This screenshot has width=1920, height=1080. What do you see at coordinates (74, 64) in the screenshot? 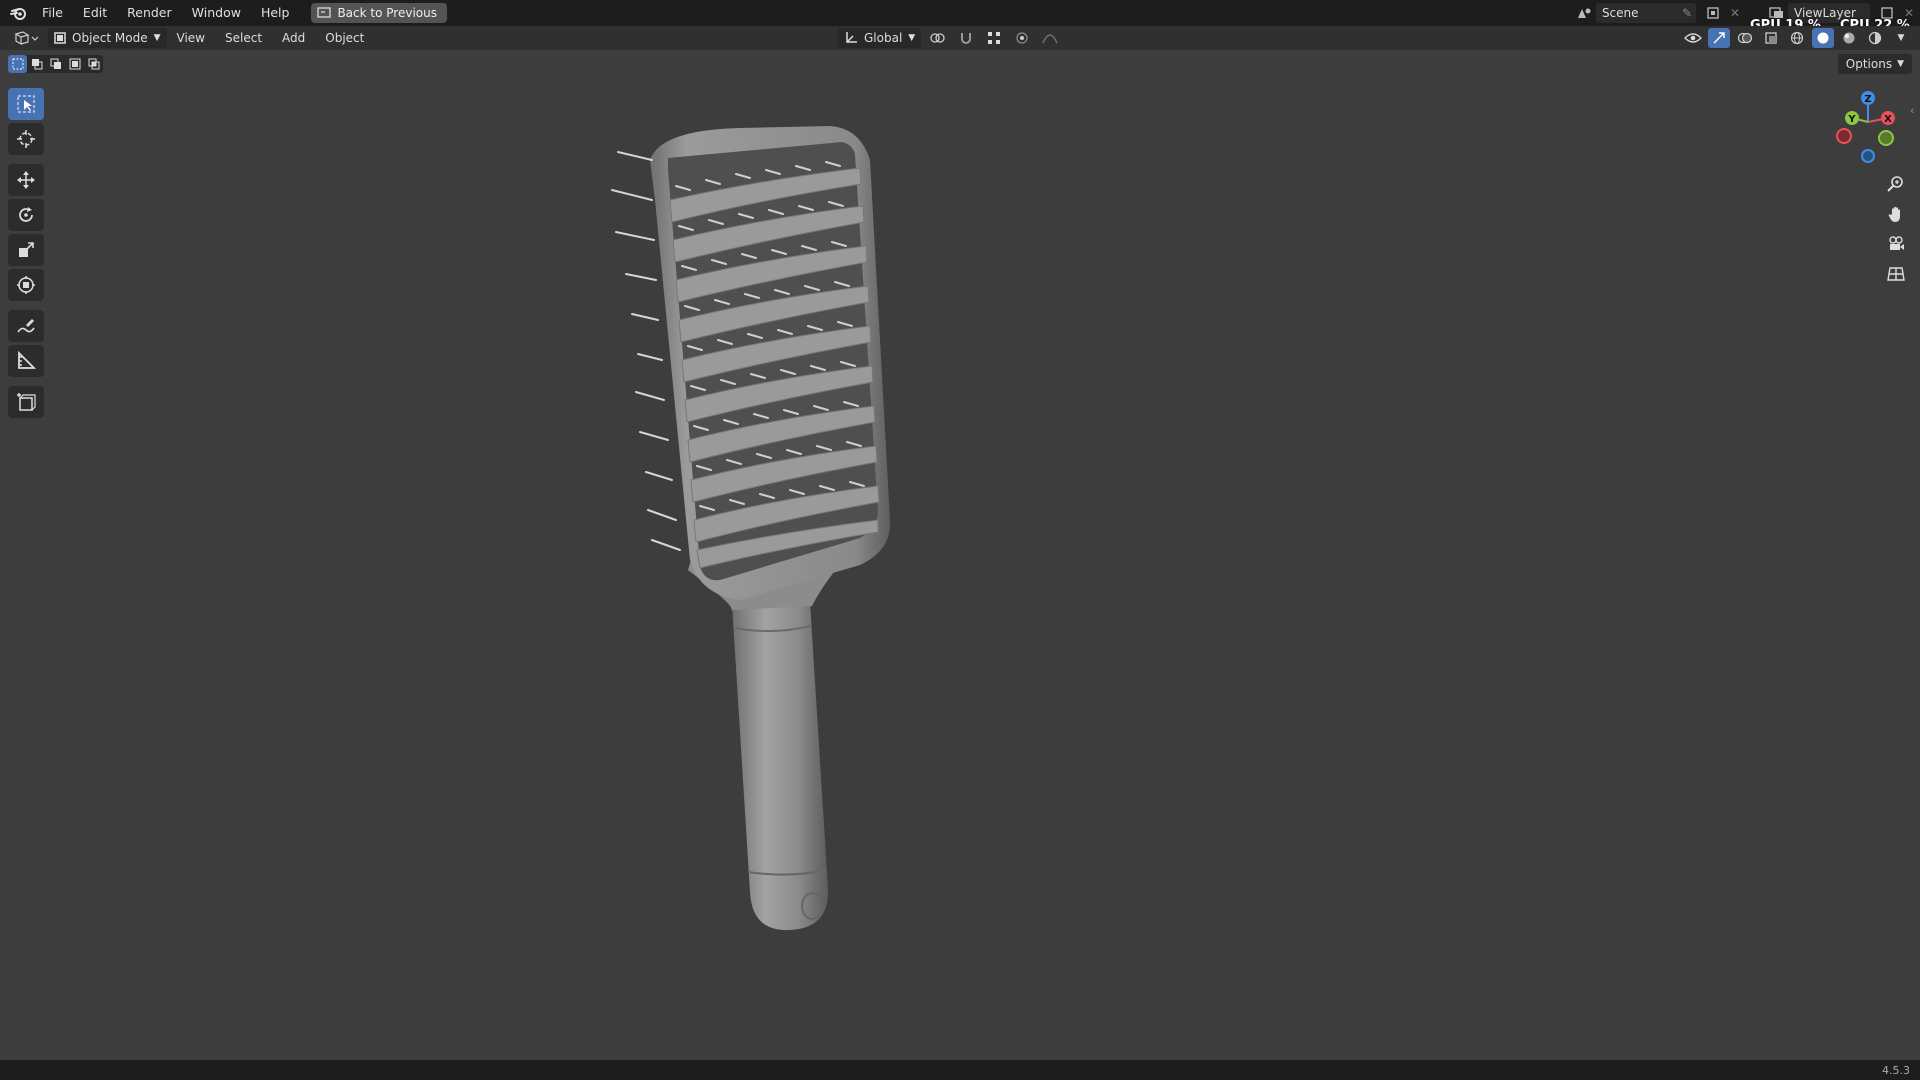
I see `select-invert-icon` at bounding box center [74, 64].